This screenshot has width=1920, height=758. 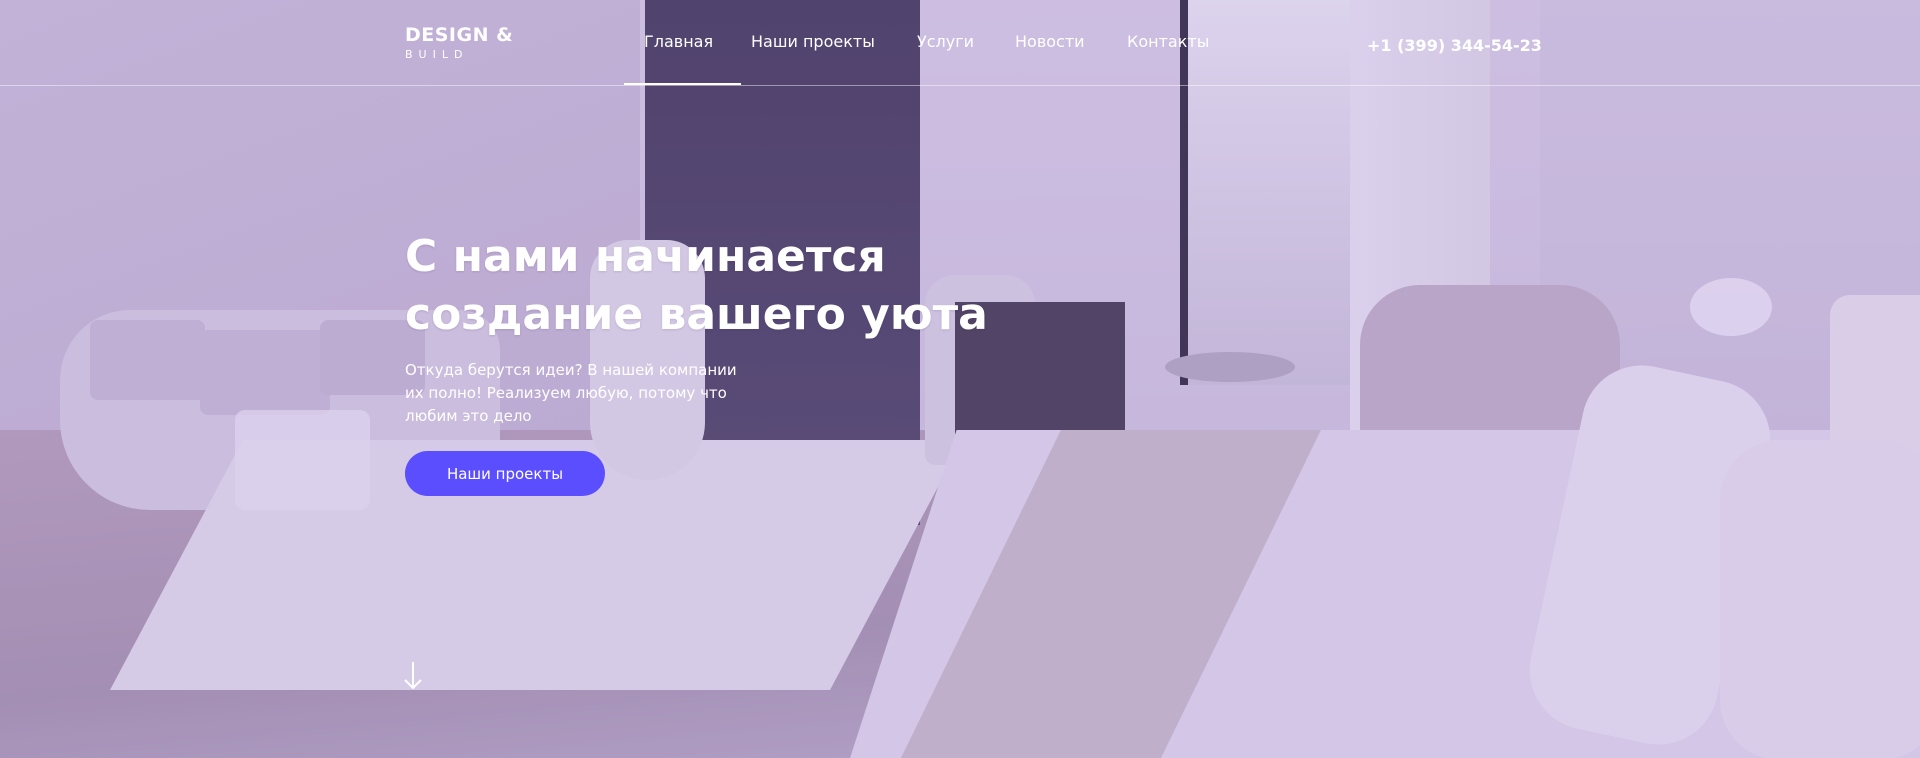 What do you see at coordinates (1454, 45) in the screenshot?
I see `phone-link: +1 (399) 344-54-23` at bounding box center [1454, 45].